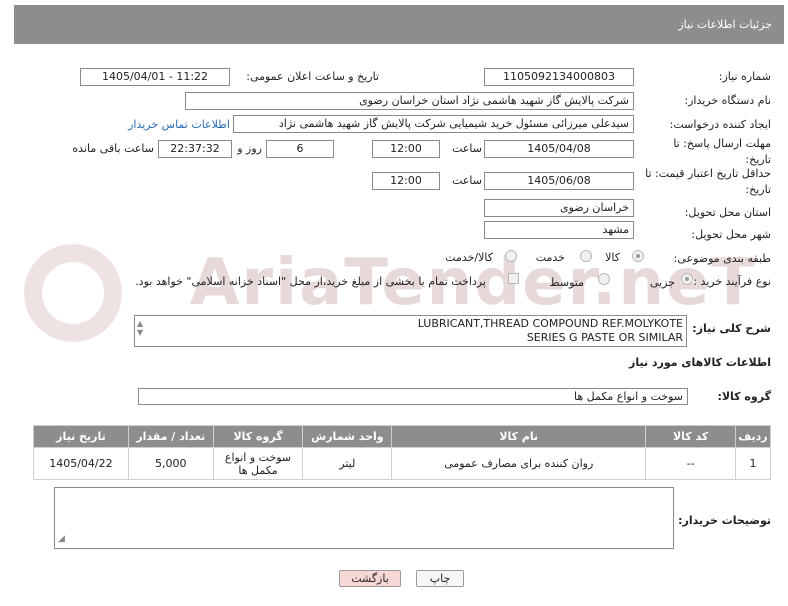 The width and height of the screenshot is (788, 606). What do you see at coordinates (612, 257) in the screenshot?
I see `category-goods-label: کالا` at bounding box center [612, 257].